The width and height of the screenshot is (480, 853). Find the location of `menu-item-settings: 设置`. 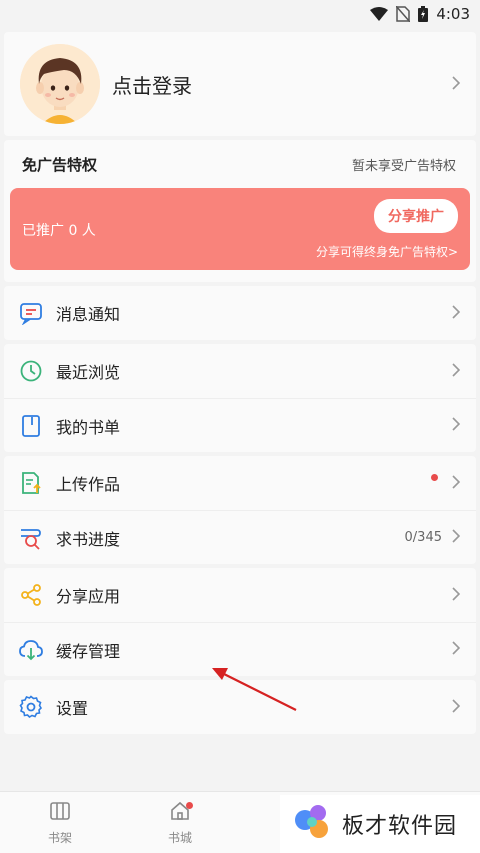

menu-item-settings: 设置 is located at coordinates (240, 707).